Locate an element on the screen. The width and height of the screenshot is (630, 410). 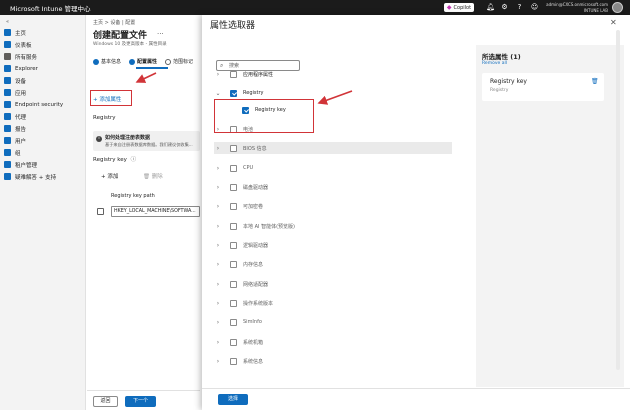
step-basics-label: 基本信息 is located at coordinates (111, 62).